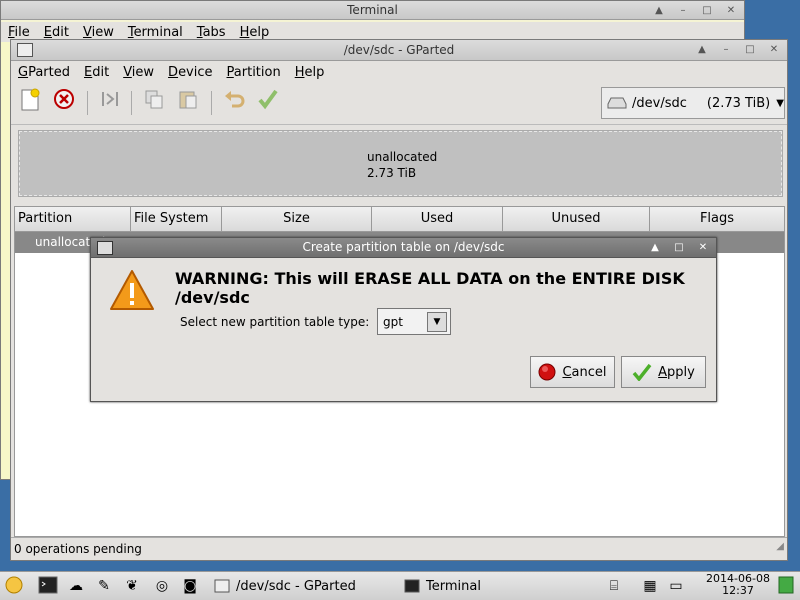 The height and width of the screenshot is (600, 800). Describe the element at coordinates (132, 292) in the screenshot. I see `warning-icon` at that location.